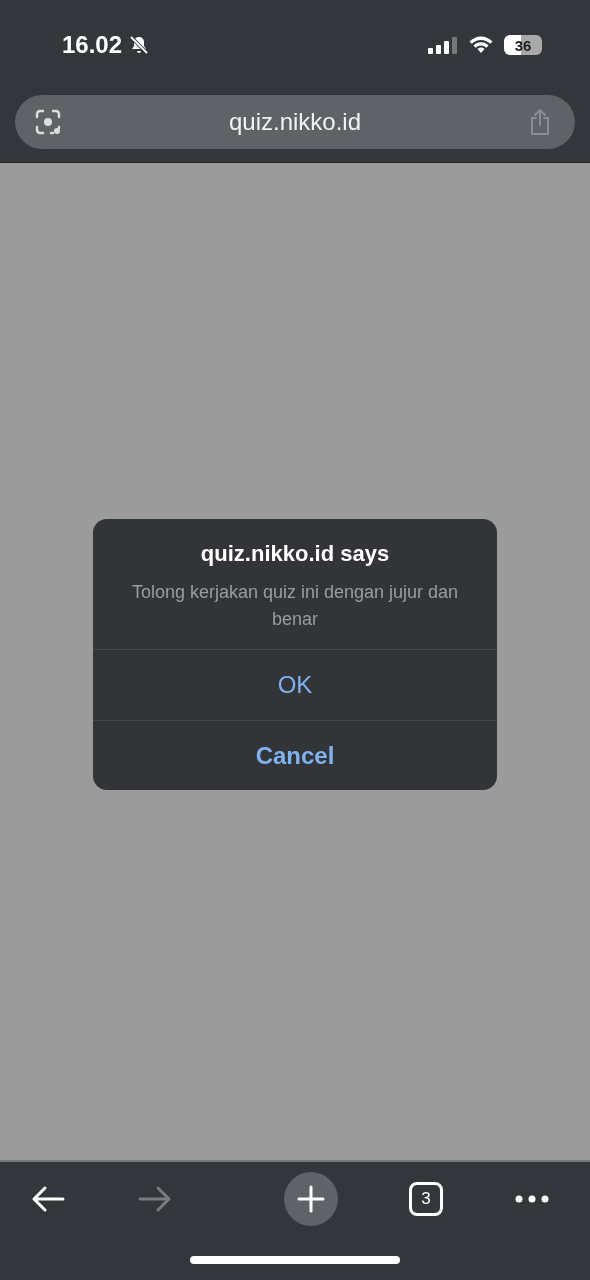  Describe the element at coordinates (532, 1199) in the screenshot. I see `more-icon` at that location.